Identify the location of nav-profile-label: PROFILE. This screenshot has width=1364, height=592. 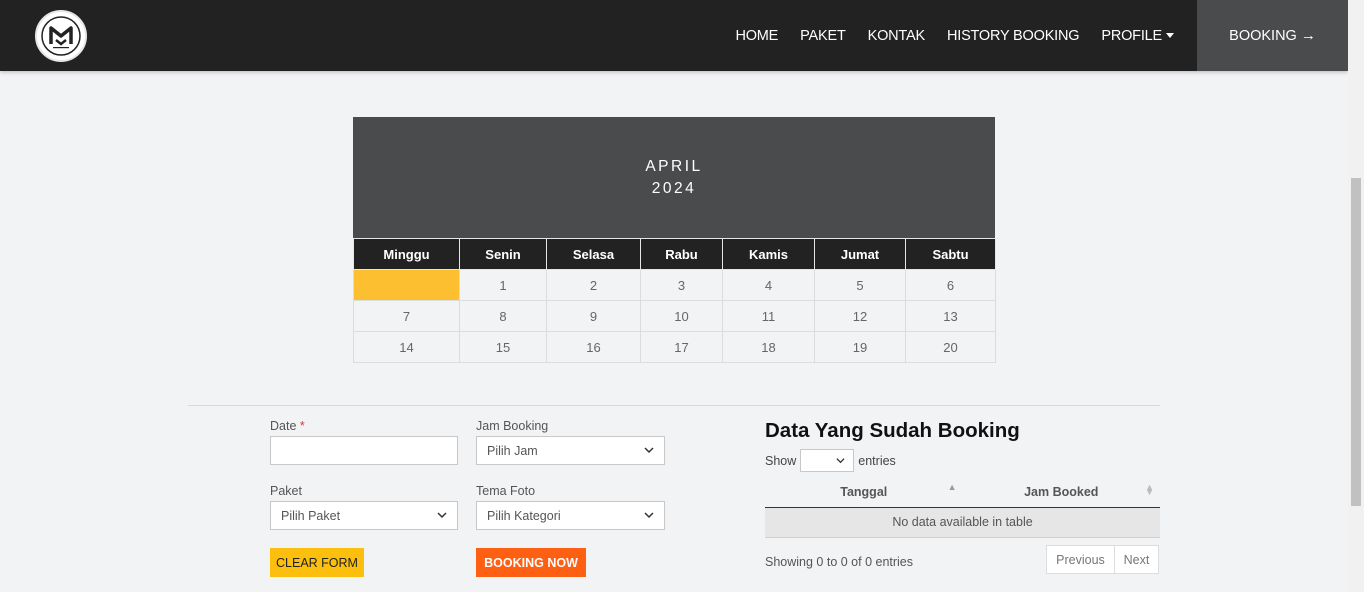
(1131, 35).